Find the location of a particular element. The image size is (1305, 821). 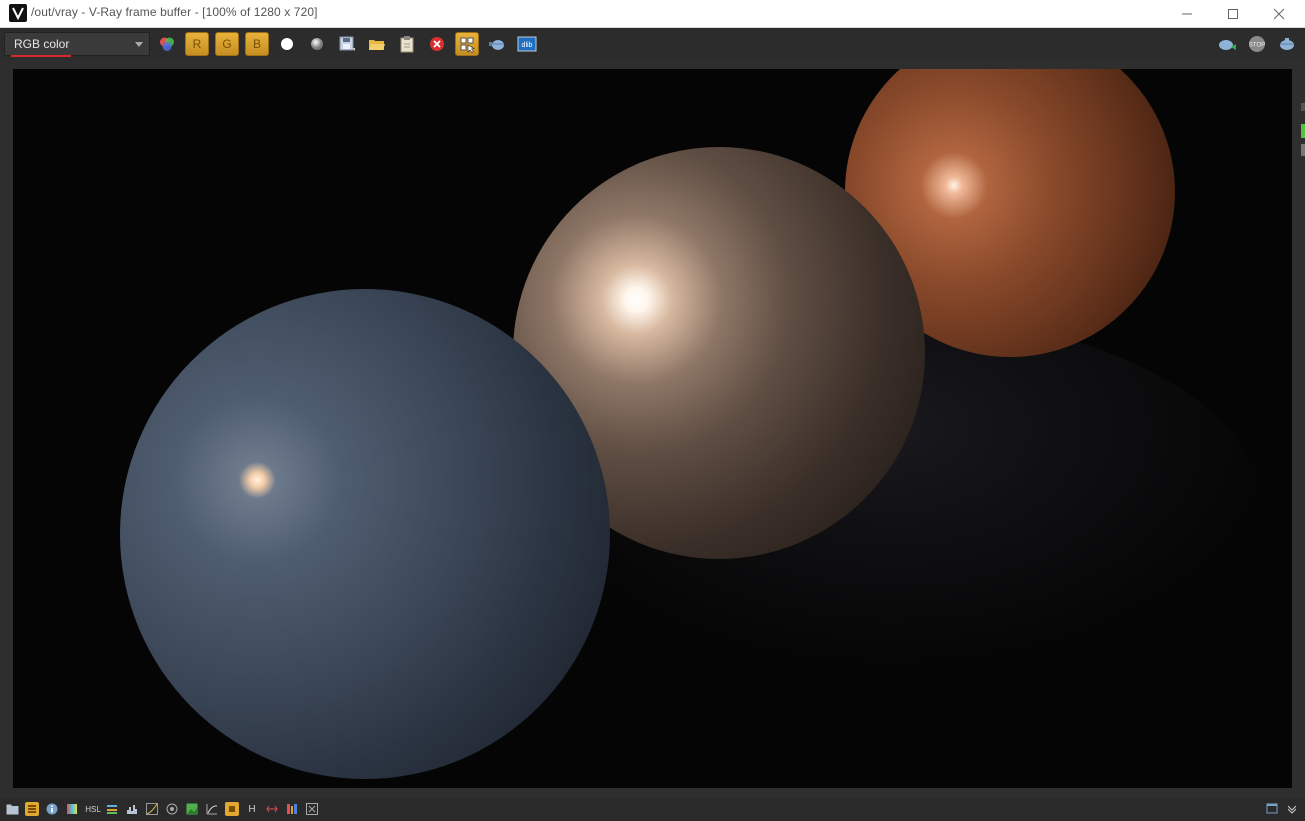

channel-underline is located at coordinates (41, 56).